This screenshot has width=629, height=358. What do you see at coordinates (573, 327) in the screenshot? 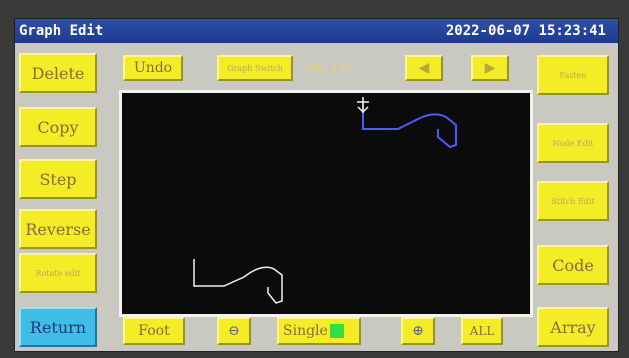
I see `array-button: Array` at bounding box center [573, 327].